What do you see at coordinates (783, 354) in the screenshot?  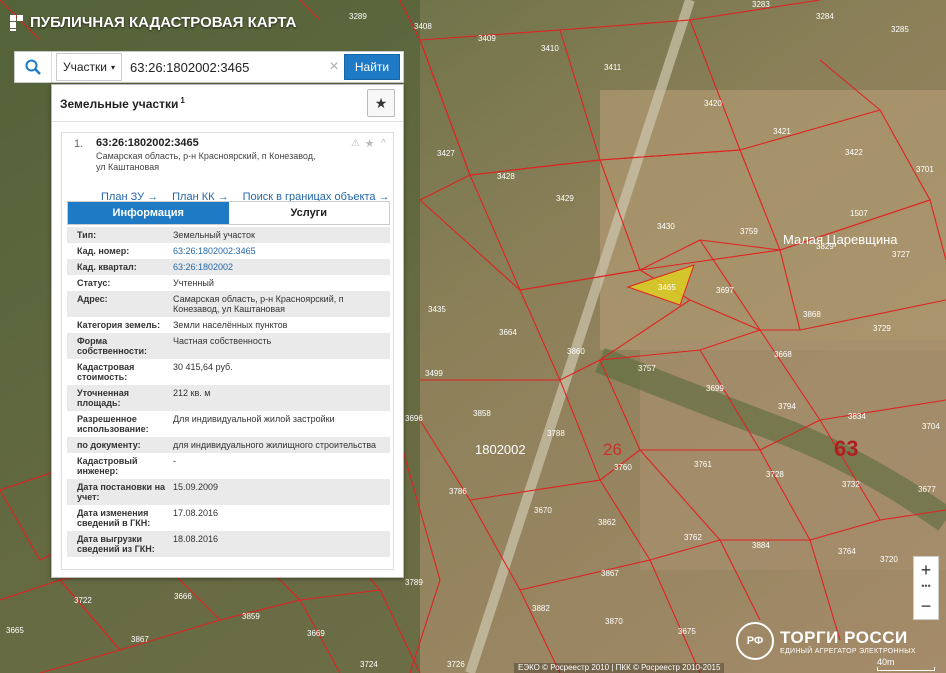 I see `parcel-label: 3668` at bounding box center [783, 354].